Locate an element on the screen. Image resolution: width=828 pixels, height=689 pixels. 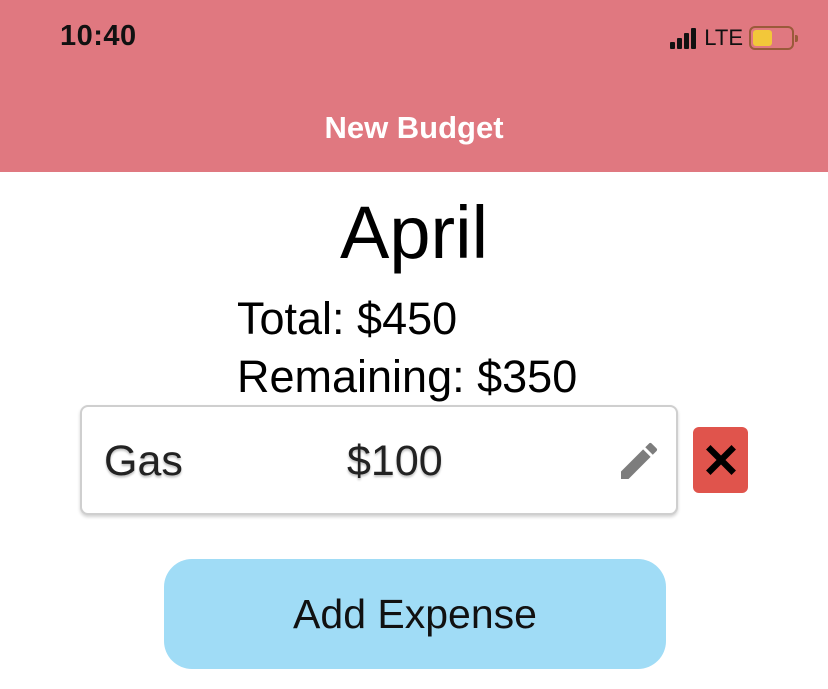
battery-level is located at coordinates (762, 38).